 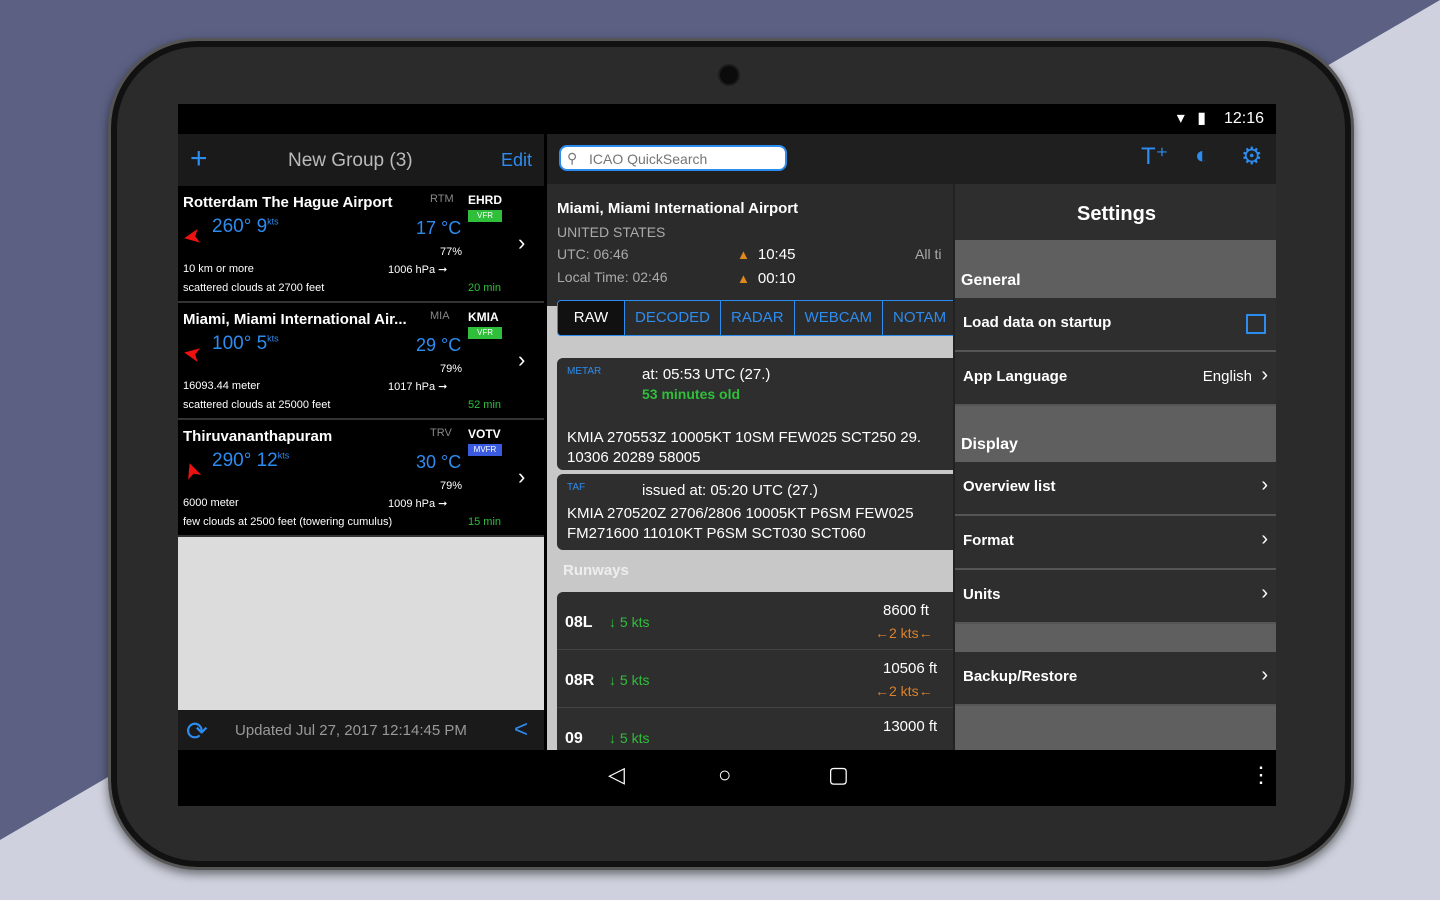 What do you see at coordinates (350, 161) in the screenshot?
I see `group-title: New Group (3)` at bounding box center [350, 161].